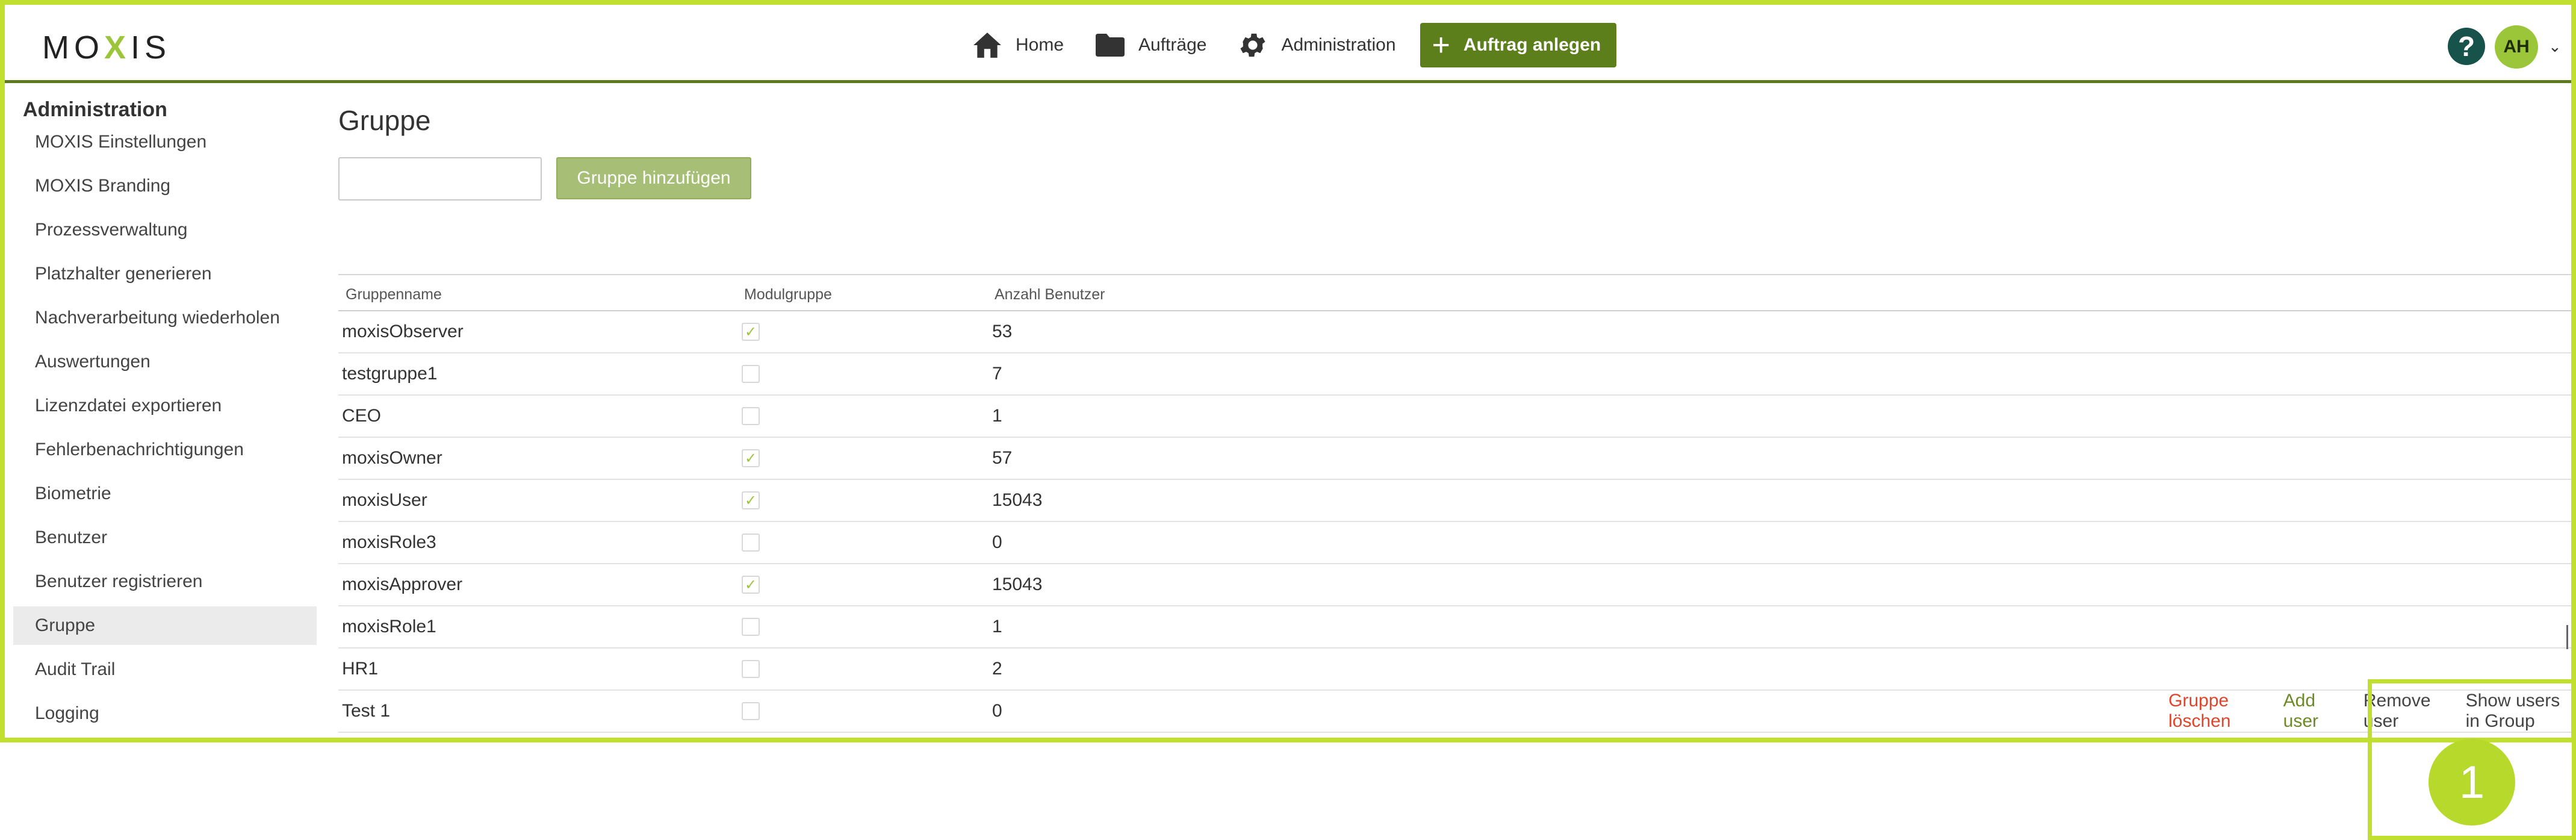 The image size is (2576, 840). What do you see at coordinates (1454, 374) in the screenshot?
I see `table-row: testgruppe1 7` at bounding box center [1454, 374].